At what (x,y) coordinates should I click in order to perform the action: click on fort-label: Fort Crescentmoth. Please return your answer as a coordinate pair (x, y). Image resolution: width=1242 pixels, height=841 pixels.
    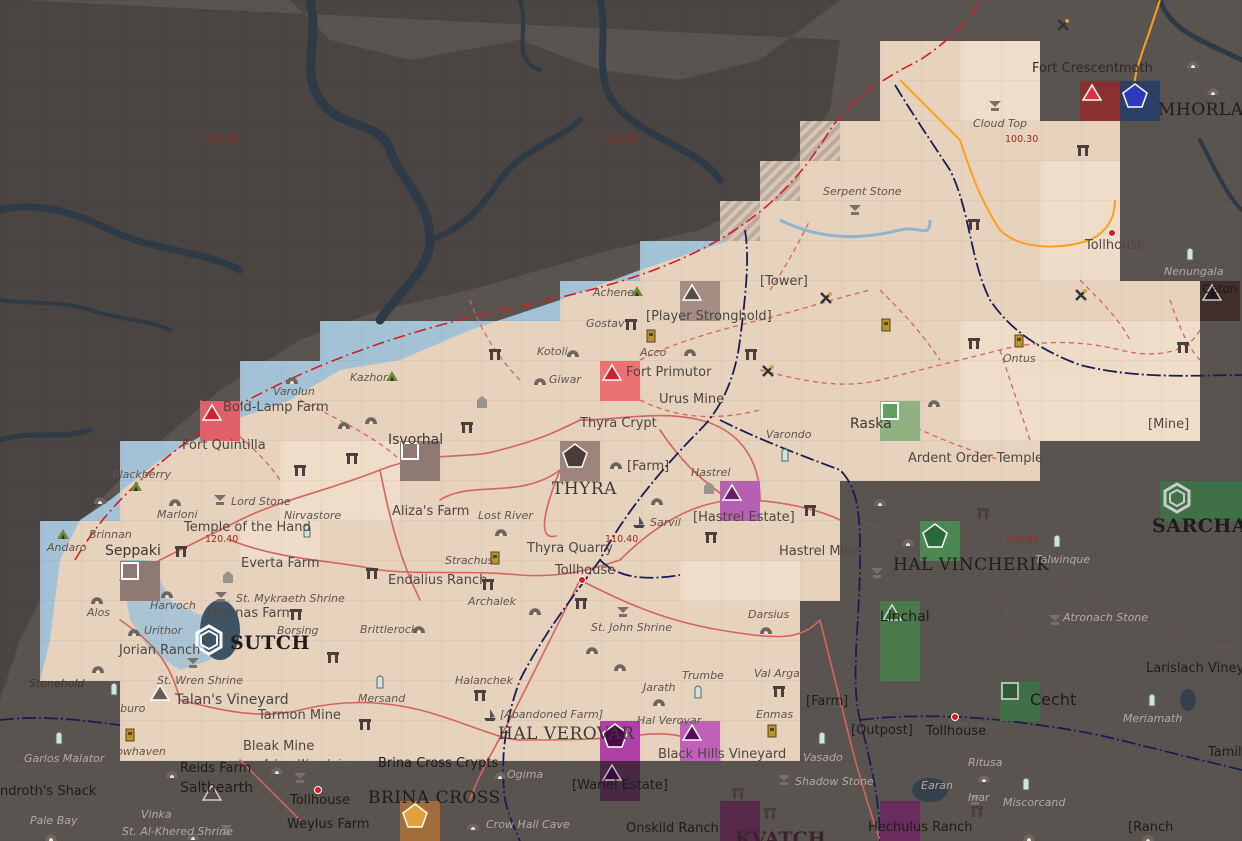
    Looking at the image, I should click on (1092, 68).